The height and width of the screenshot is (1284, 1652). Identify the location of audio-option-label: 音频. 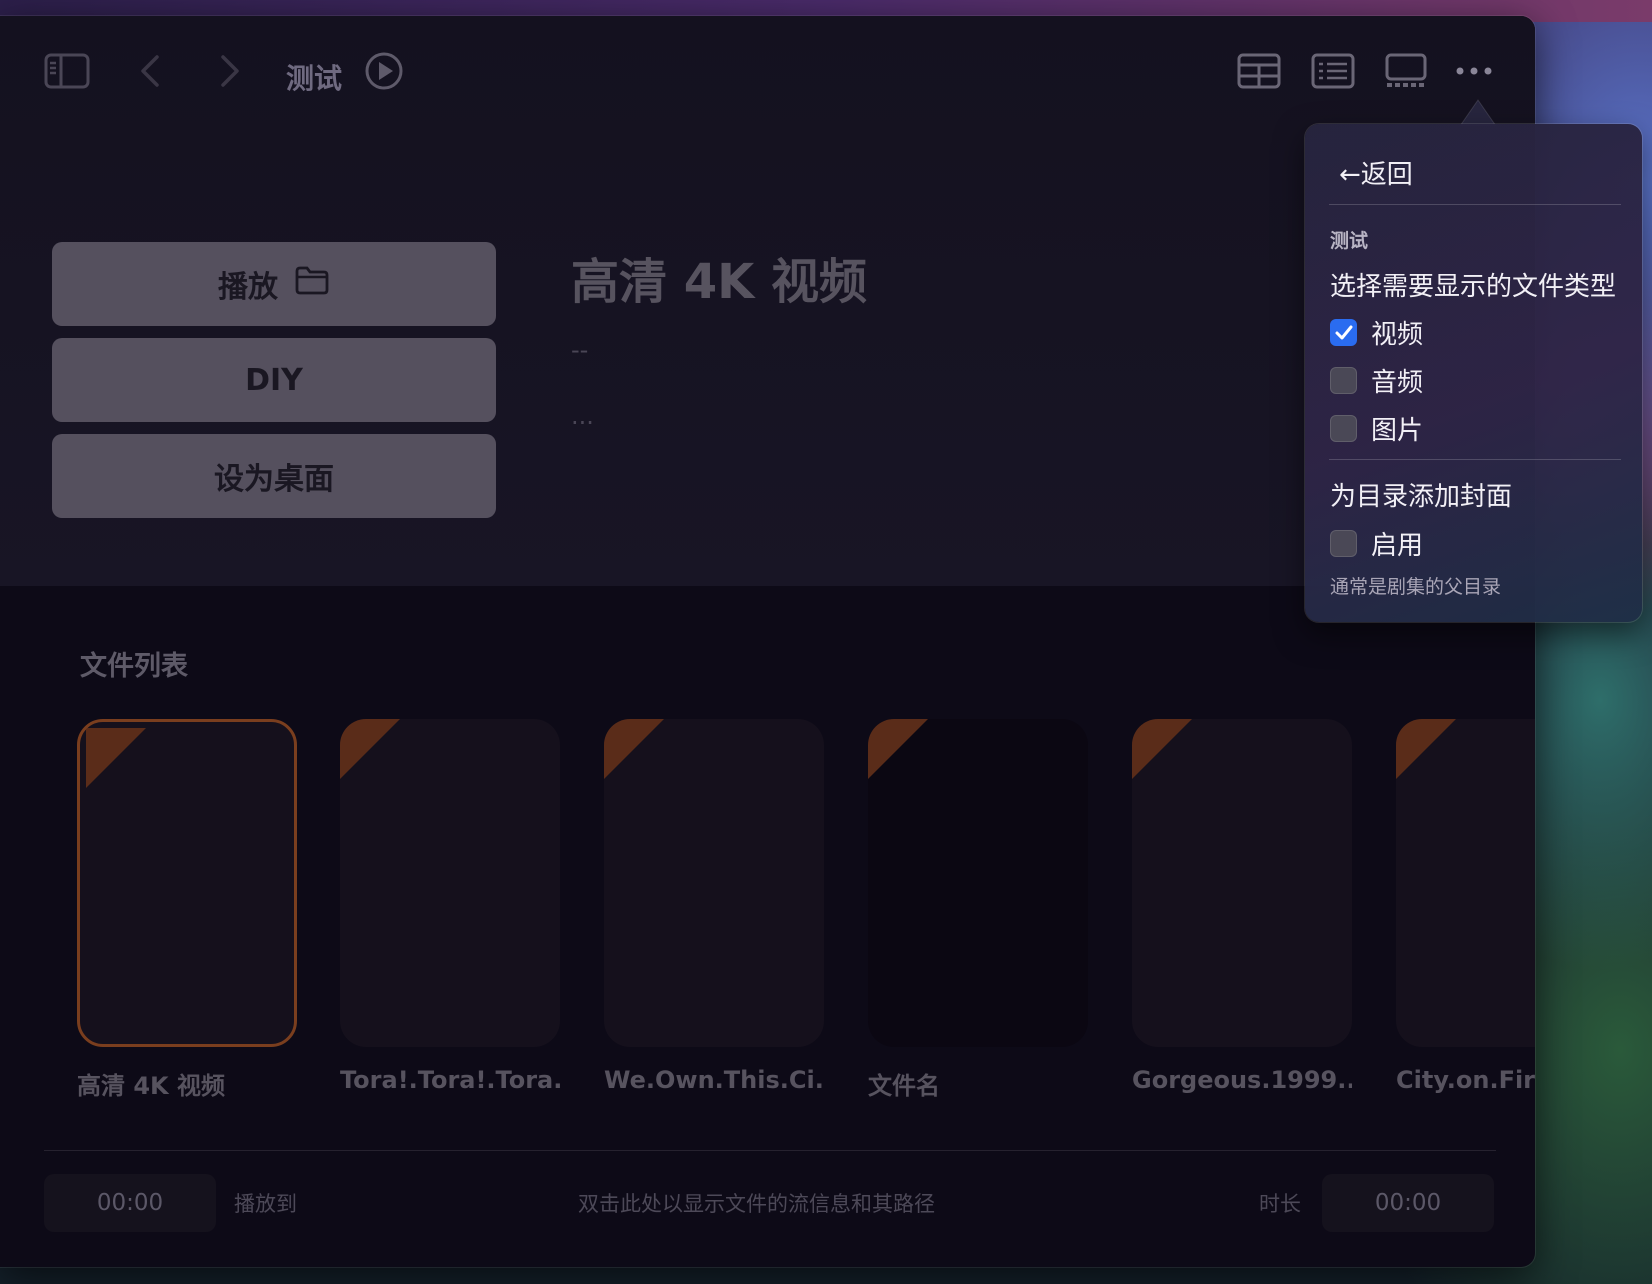
(1397, 383).